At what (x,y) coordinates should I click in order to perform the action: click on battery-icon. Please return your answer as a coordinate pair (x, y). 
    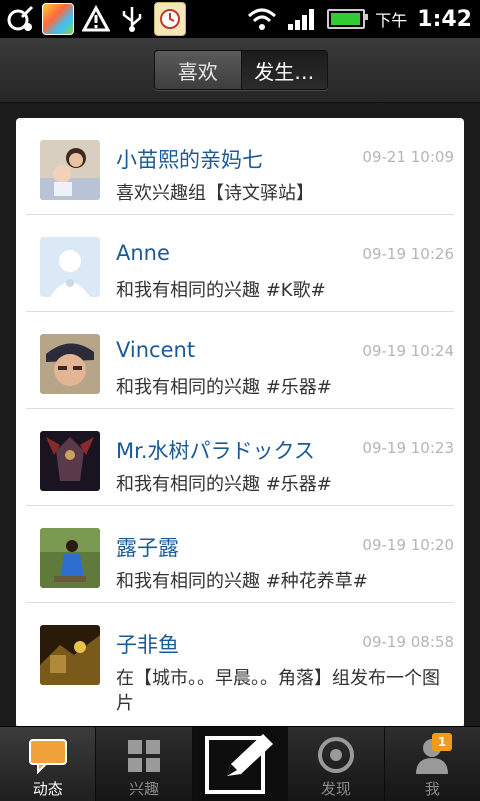
    Looking at the image, I should click on (348, 19).